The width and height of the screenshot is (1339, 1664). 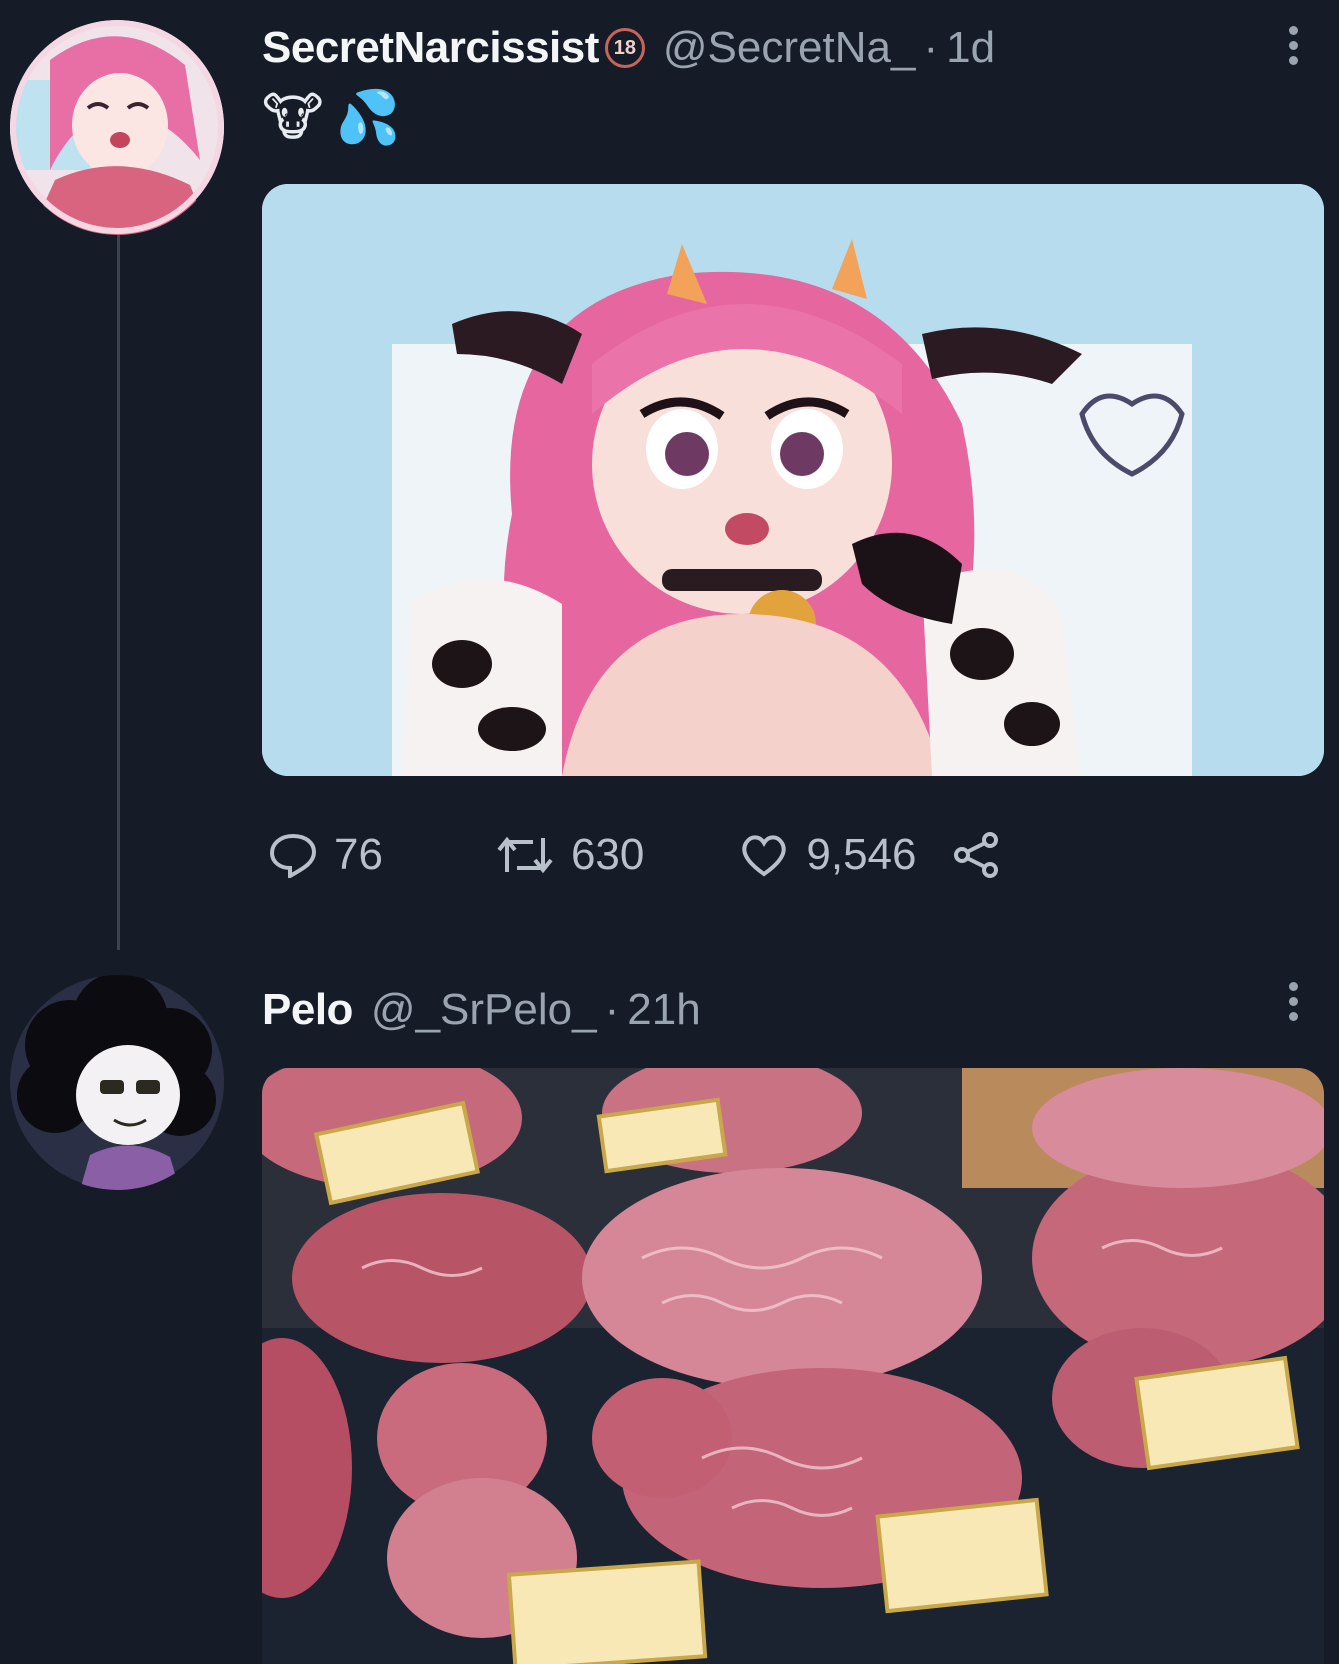 I want to click on retweet-button: 630, so click(x=569, y=855).